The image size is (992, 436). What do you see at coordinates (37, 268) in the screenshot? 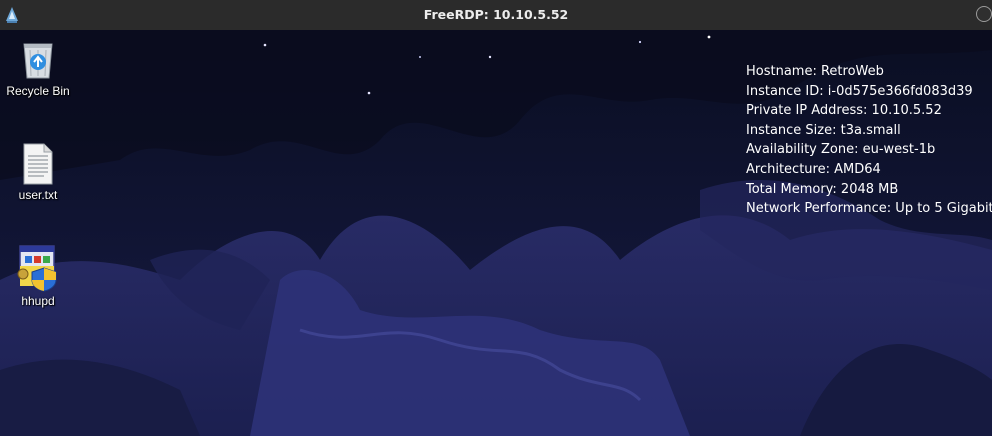
I see `installer-shield-icon` at bounding box center [37, 268].